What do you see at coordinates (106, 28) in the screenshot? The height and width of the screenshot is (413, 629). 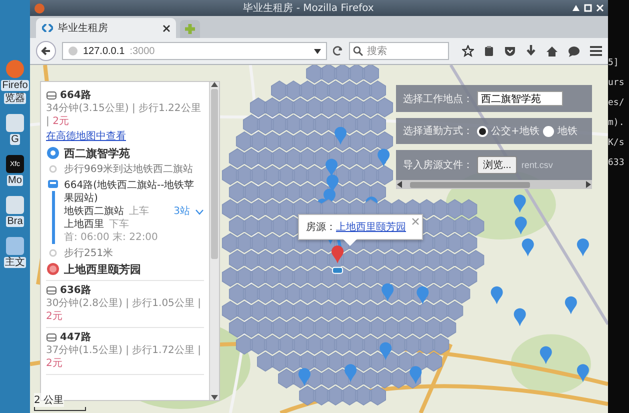 I see `browser-tab: 毕业生租房` at bounding box center [106, 28].